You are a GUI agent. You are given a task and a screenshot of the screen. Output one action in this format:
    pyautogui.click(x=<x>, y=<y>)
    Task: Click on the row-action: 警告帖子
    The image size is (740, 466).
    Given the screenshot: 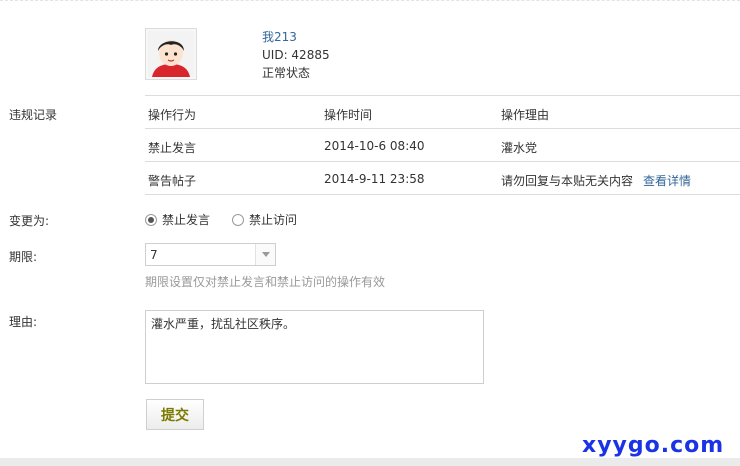 What is the action you would take?
    pyautogui.click(x=172, y=181)
    